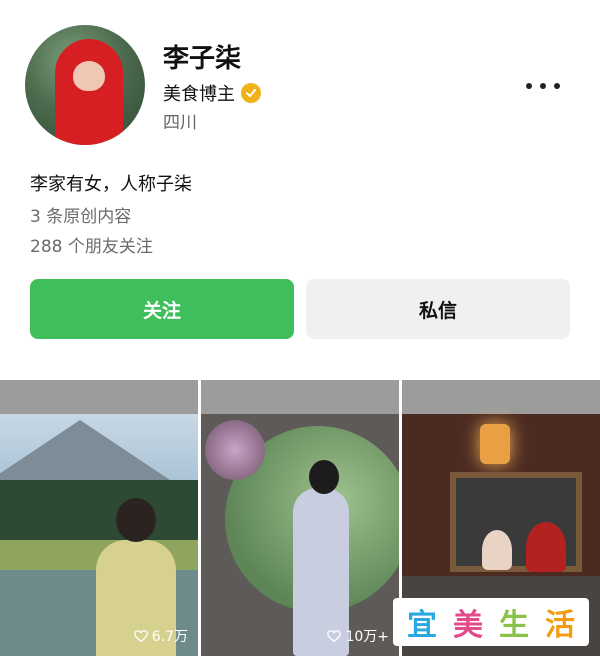 The image size is (600, 656). I want to click on avatar-hood, so click(89, 92).